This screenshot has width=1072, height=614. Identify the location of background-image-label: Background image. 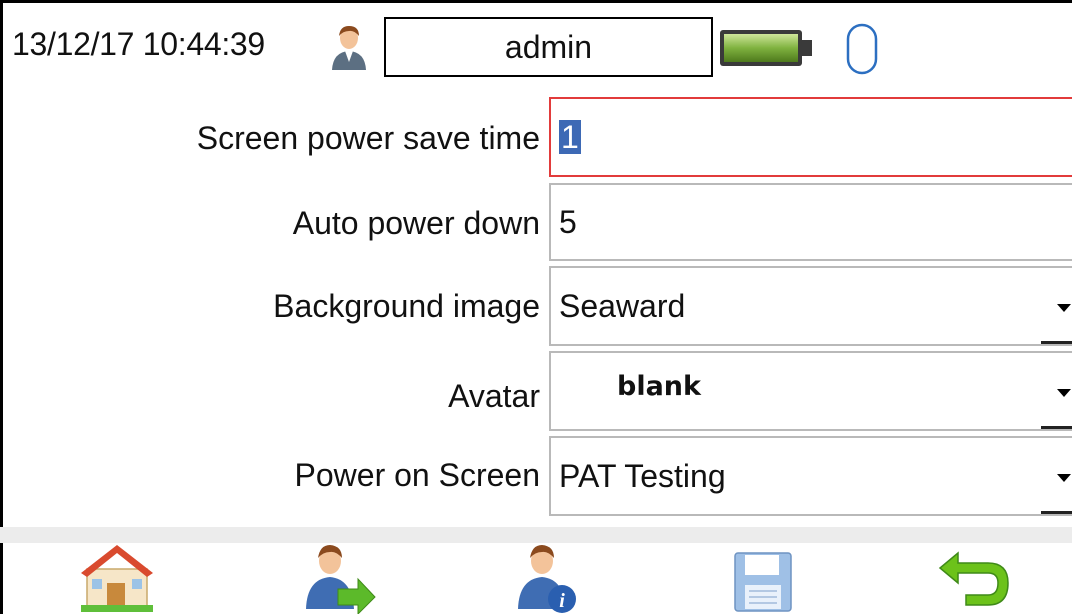
(406, 306).